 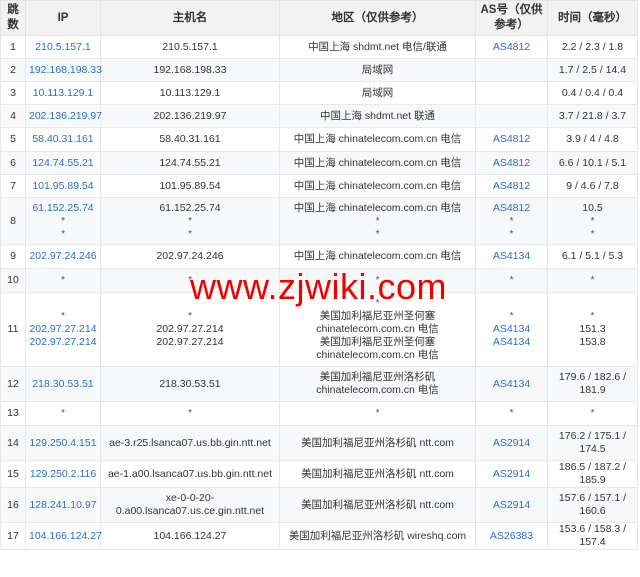 What do you see at coordinates (377, 186) in the screenshot?
I see `region-cell: 中国上海 chinatelecom.com.cn 电信` at bounding box center [377, 186].